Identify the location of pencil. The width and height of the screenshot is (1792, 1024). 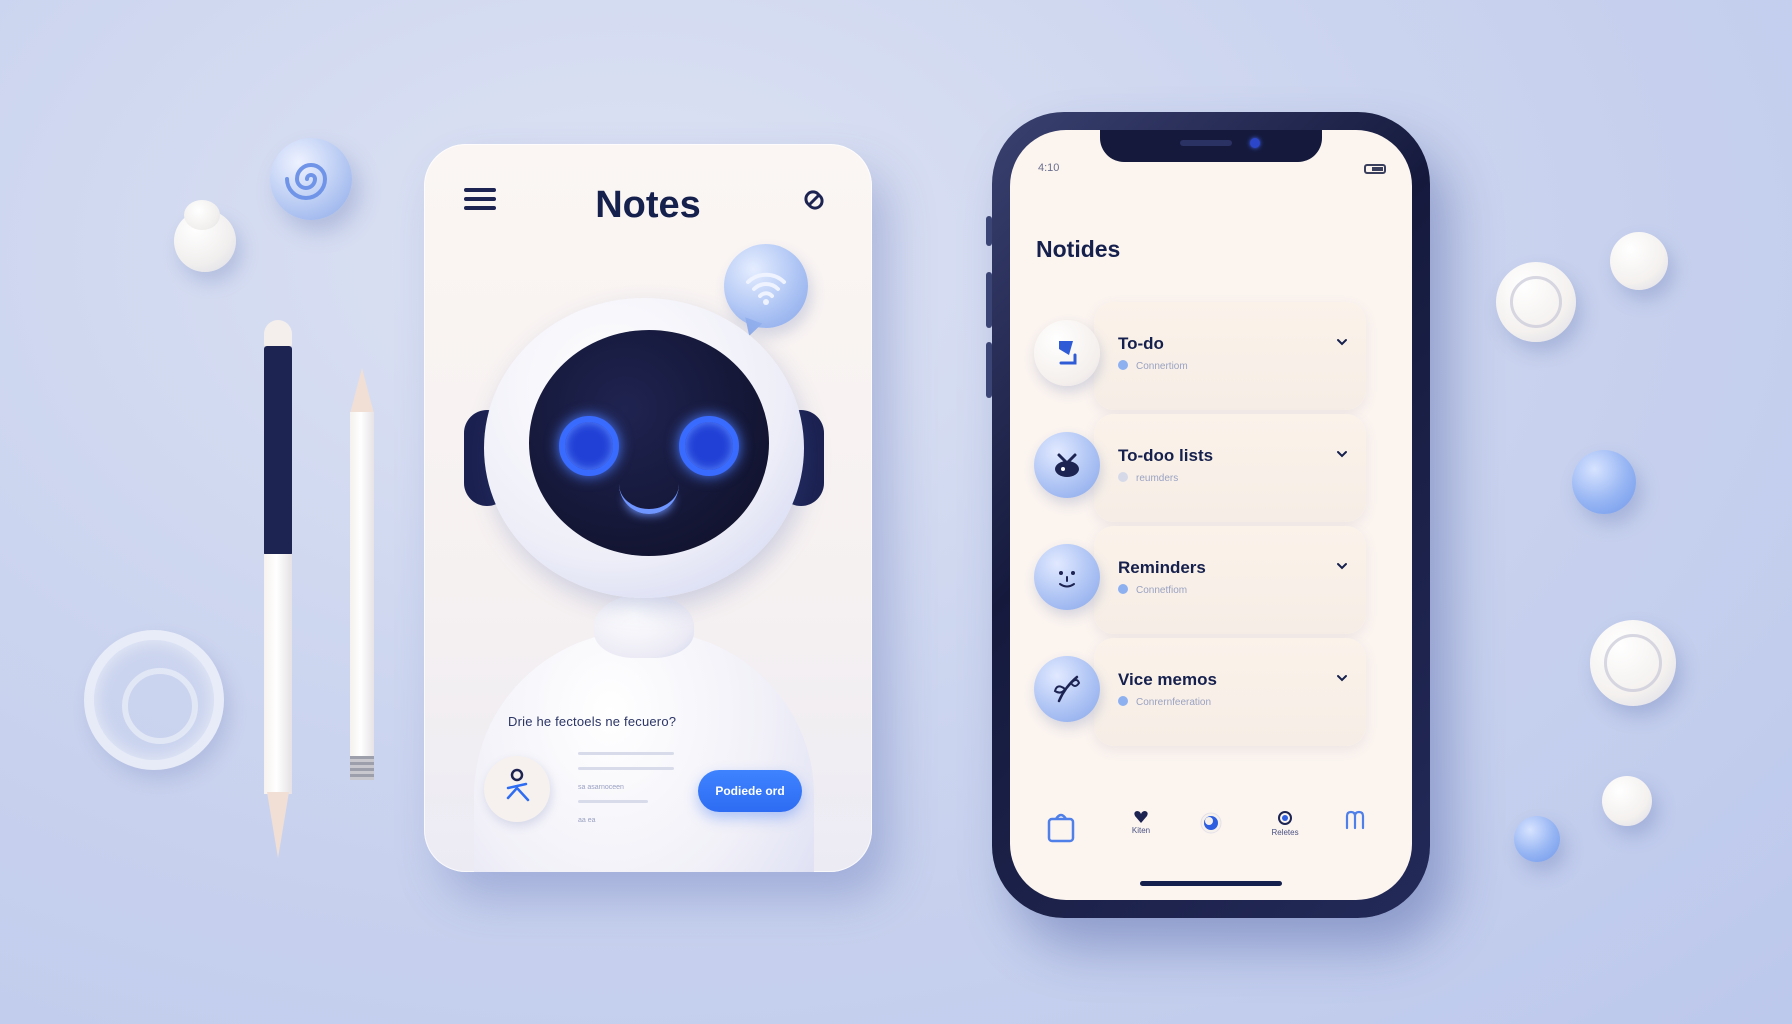
(362, 591).